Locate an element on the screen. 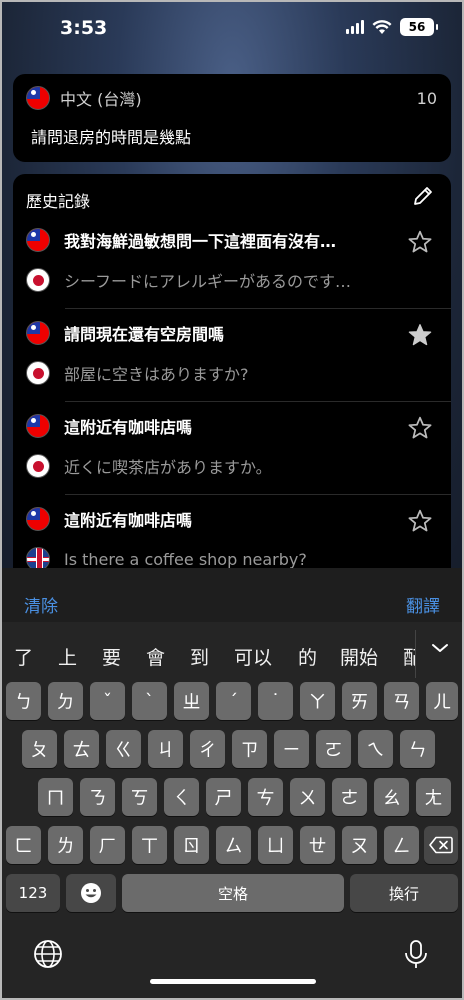 Image resolution: width=464 pixels, height=1000 pixels. key: ㄆ is located at coordinates (39, 749).